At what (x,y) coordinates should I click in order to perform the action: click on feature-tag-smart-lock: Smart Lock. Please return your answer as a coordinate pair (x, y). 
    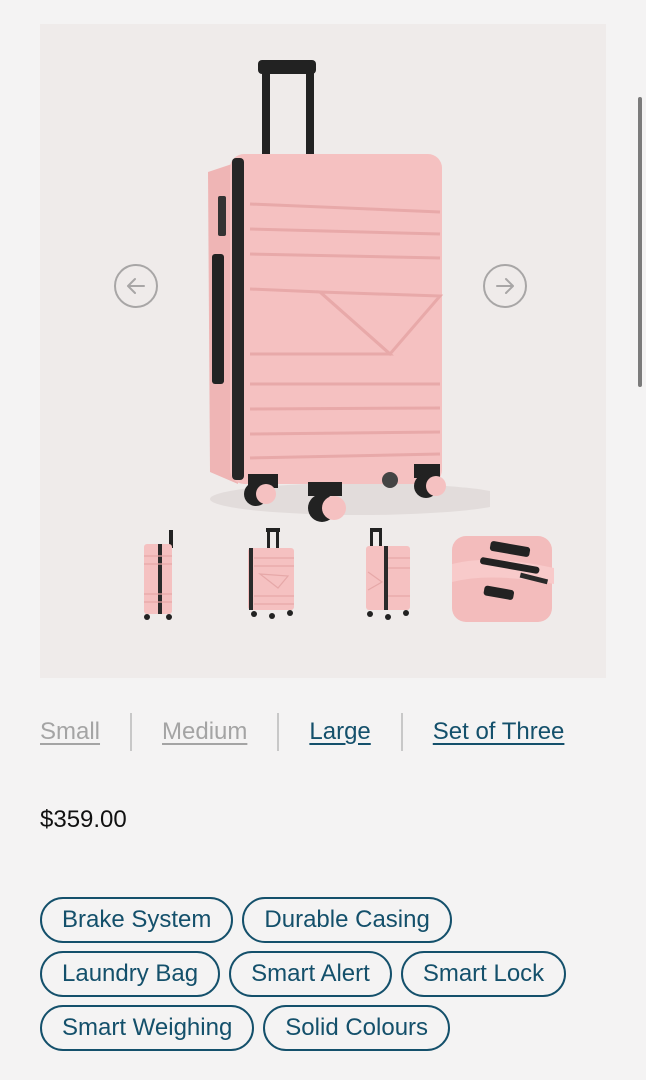
    Looking at the image, I should click on (483, 974).